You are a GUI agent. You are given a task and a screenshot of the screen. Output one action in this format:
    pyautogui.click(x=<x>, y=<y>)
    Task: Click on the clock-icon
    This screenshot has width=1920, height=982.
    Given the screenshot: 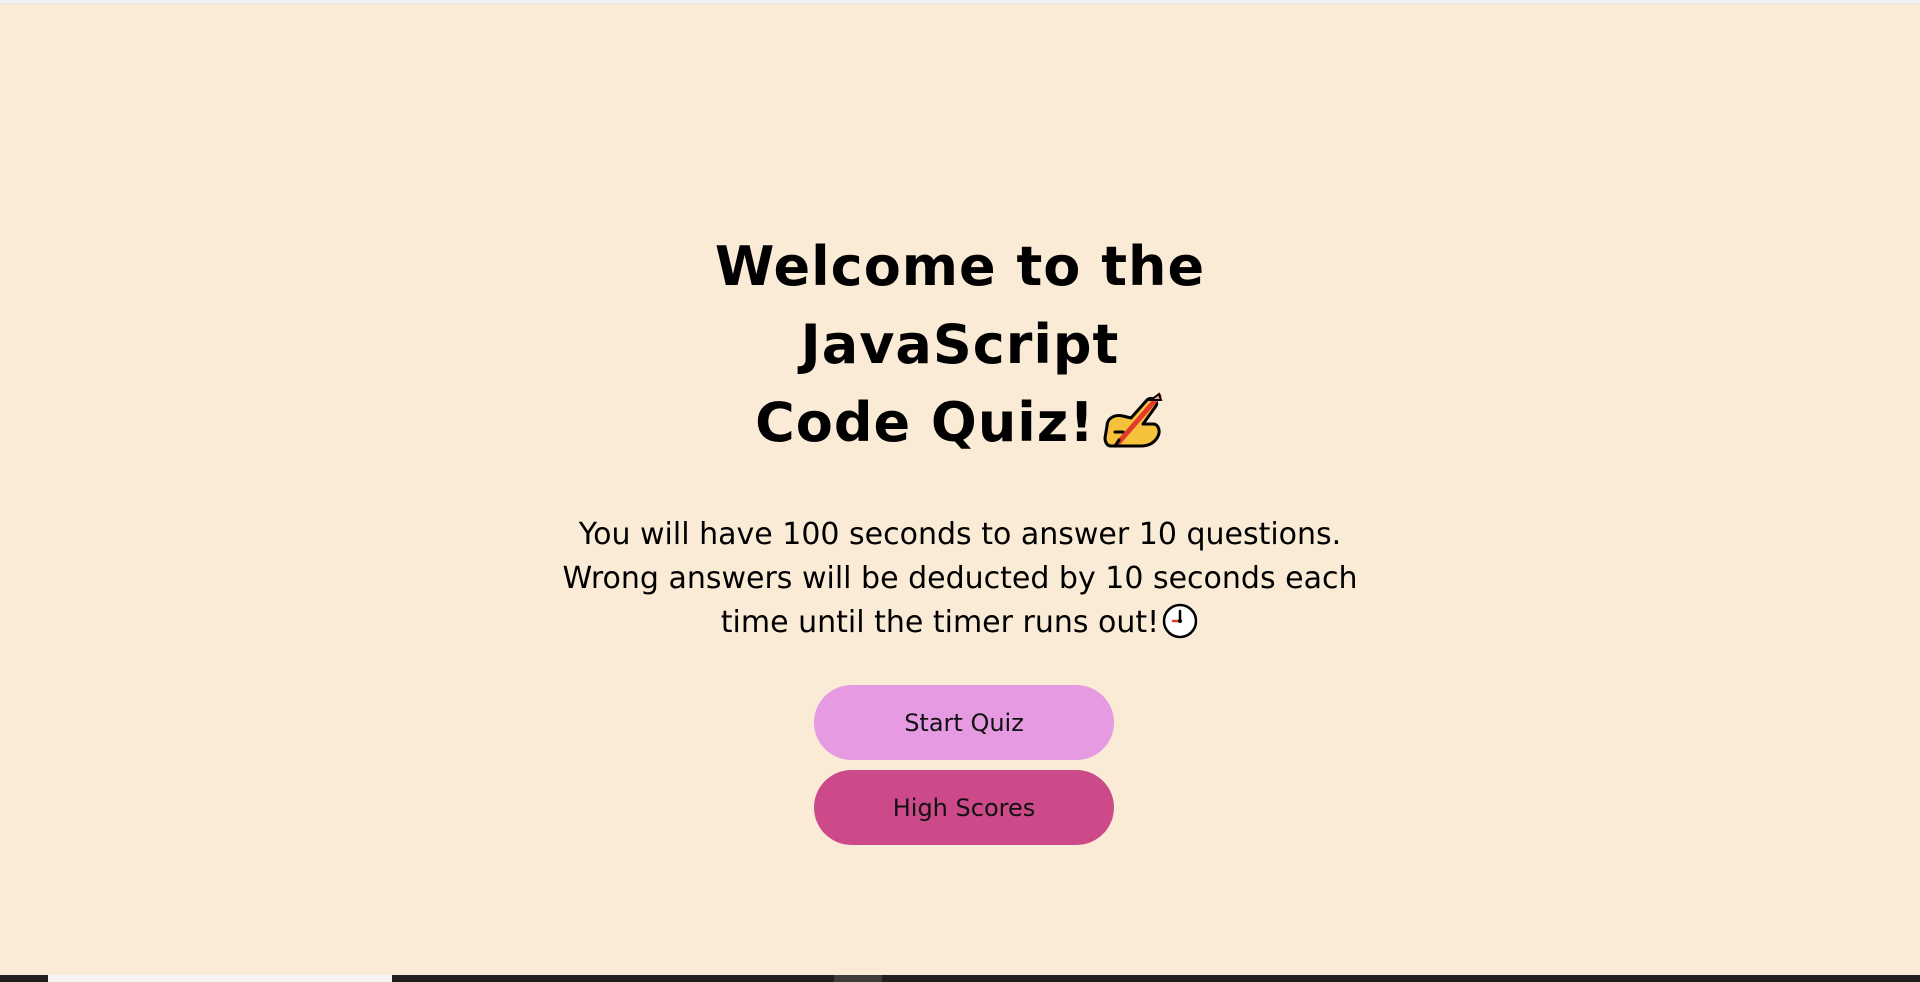 What is the action you would take?
    pyautogui.click(x=1180, y=621)
    